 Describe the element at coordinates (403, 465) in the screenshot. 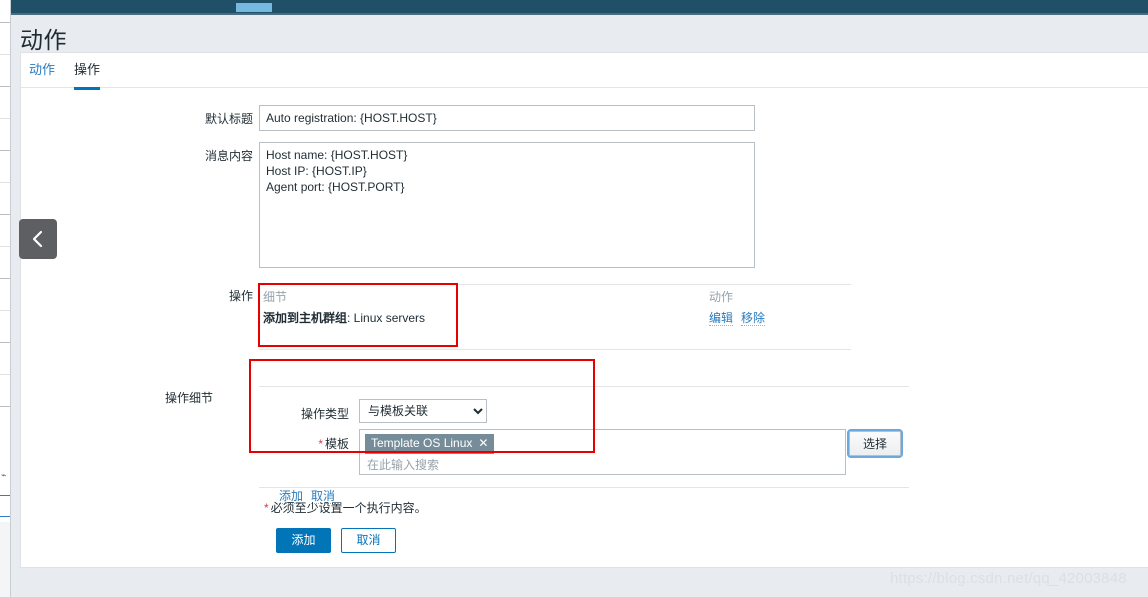

I see `template-search-placeholder: 在此输入搜索` at that location.